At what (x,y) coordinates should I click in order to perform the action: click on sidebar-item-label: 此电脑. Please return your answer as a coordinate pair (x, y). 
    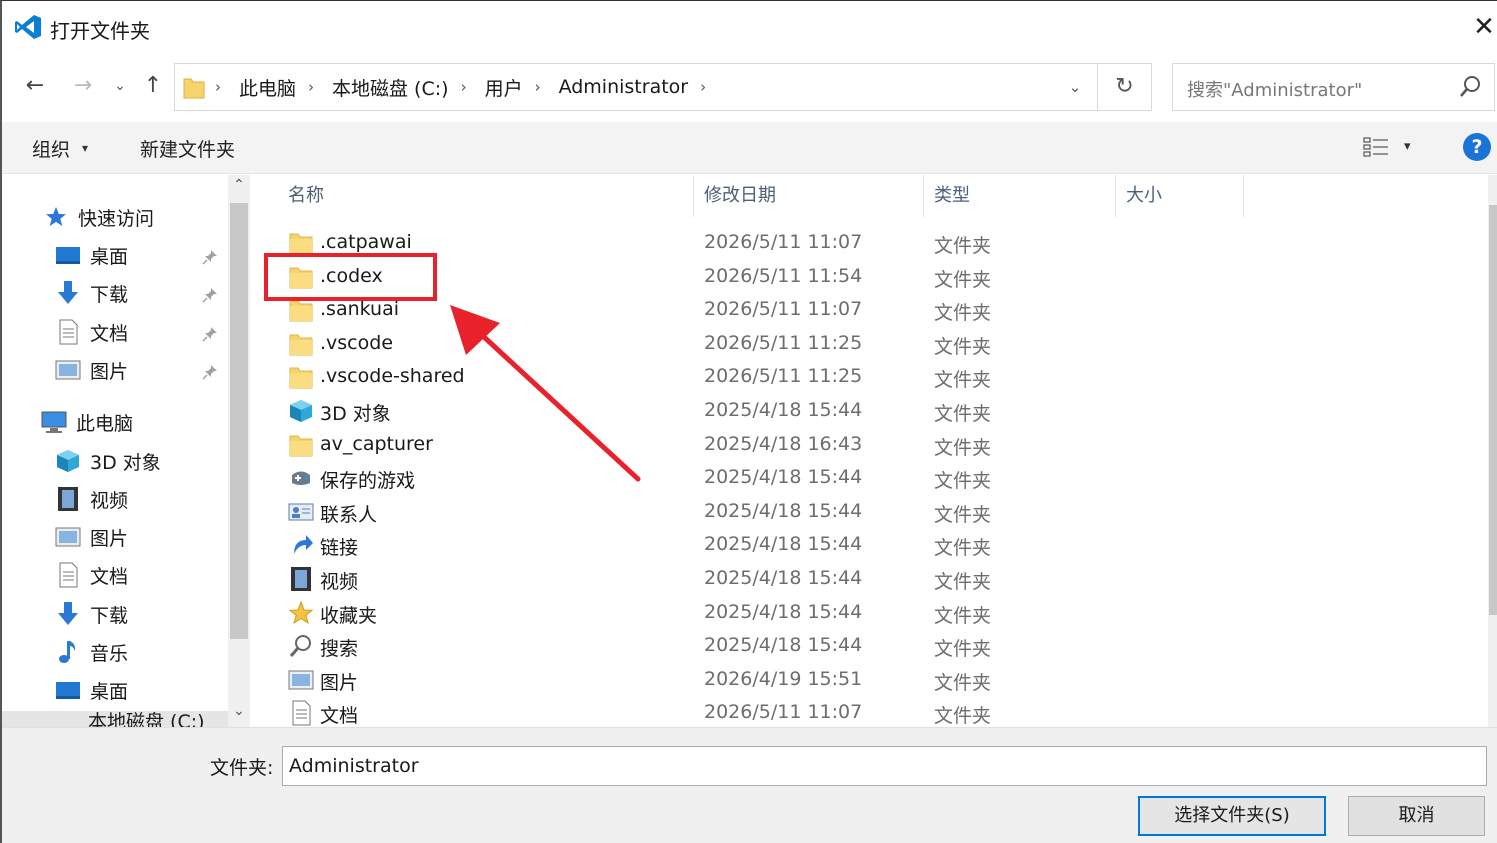
    Looking at the image, I should click on (105, 423).